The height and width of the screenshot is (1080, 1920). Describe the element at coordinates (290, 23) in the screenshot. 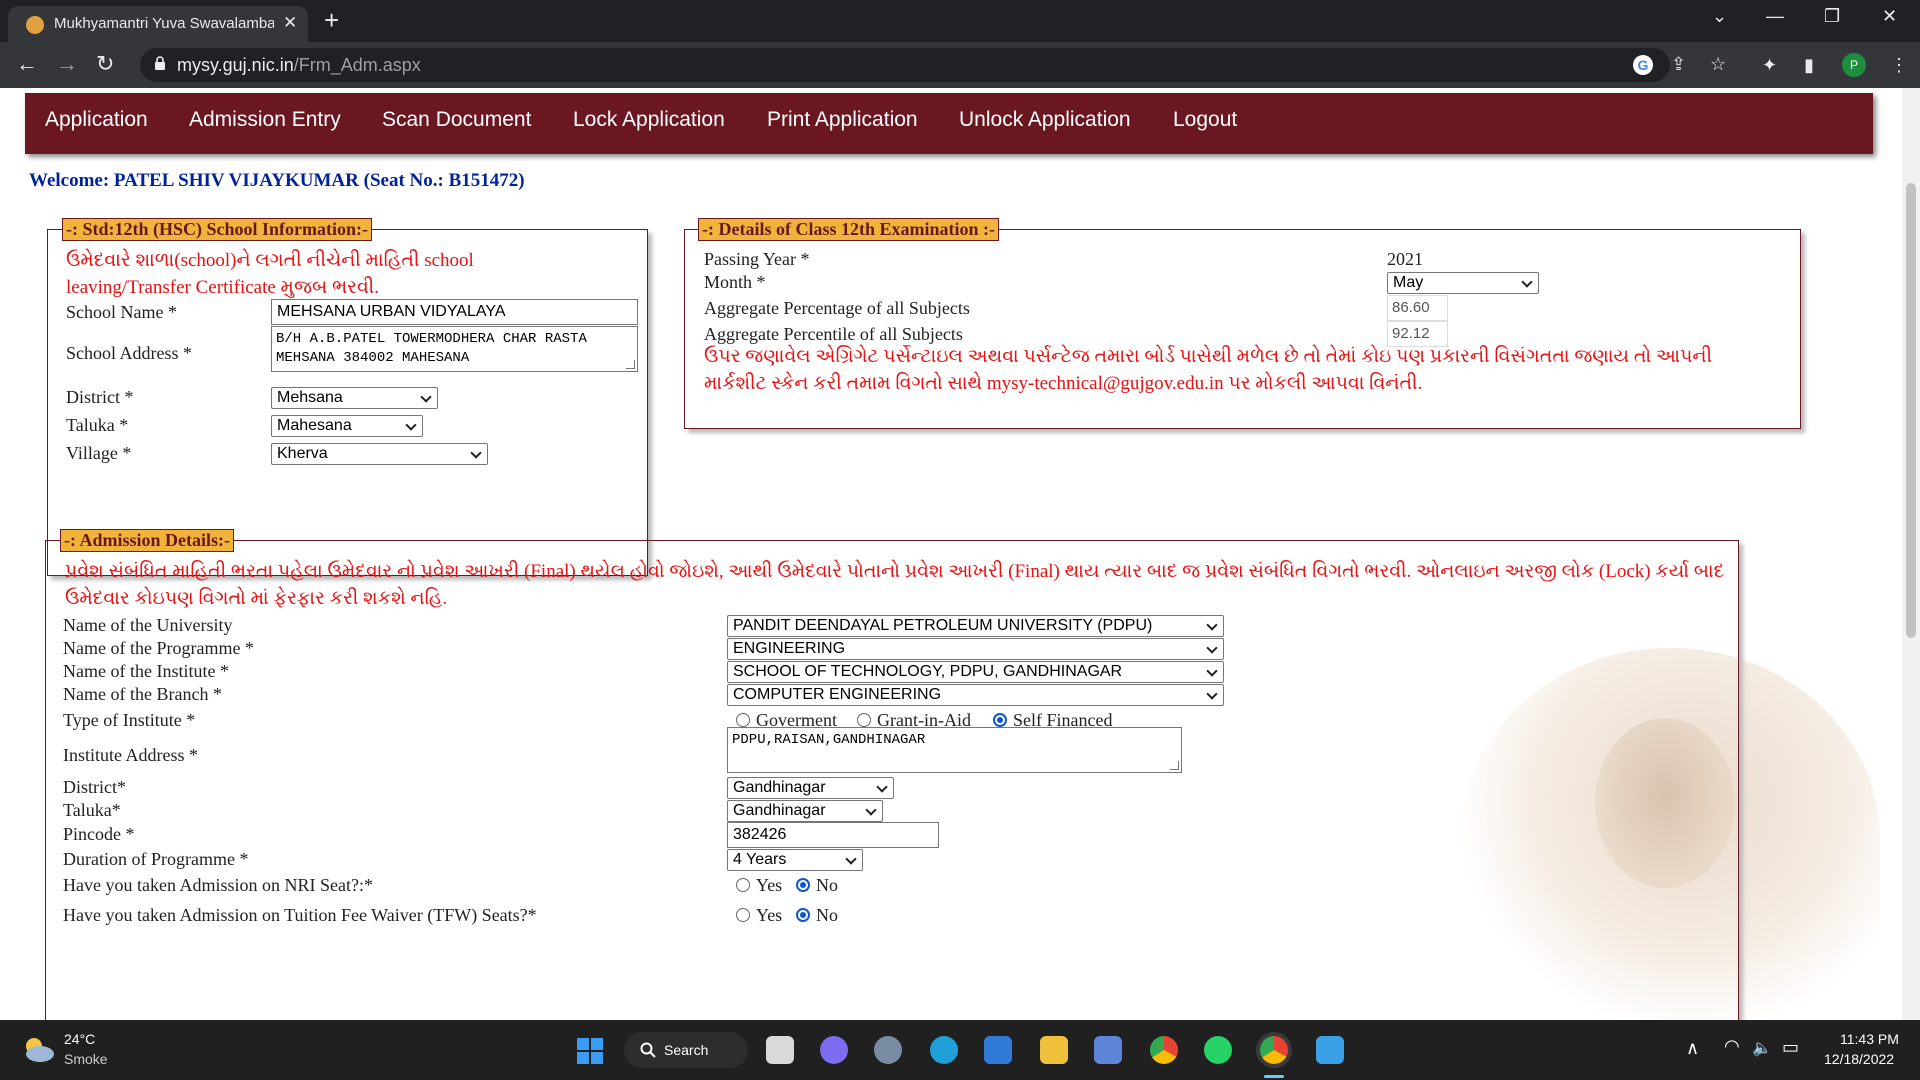

I see `tab-close-icon: ✕` at that location.